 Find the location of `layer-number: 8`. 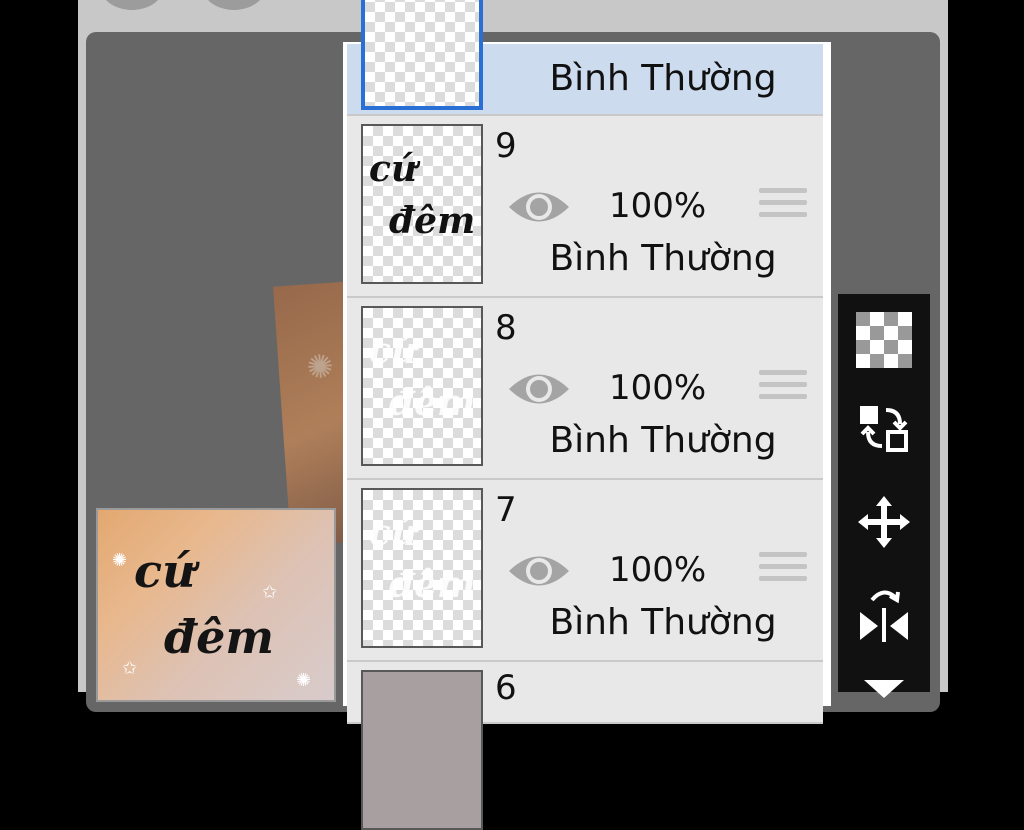

layer-number: 8 is located at coordinates (506, 328).